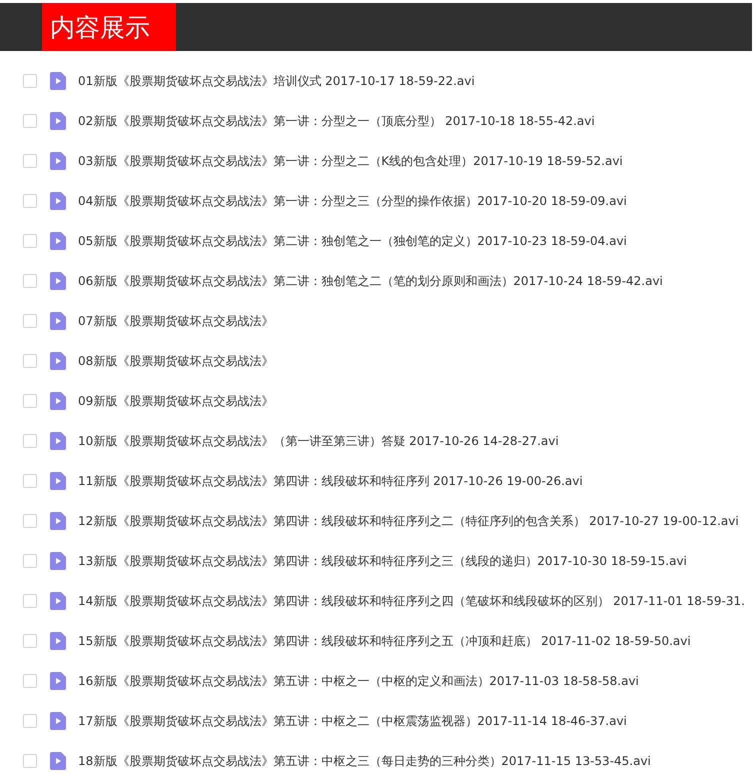  I want to click on file-name: 02新版《股票期货破坏点交易战法》第一讲：分型之一（顶底分型） 2017-10-18 18-55-42.avi, so click(336, 121).